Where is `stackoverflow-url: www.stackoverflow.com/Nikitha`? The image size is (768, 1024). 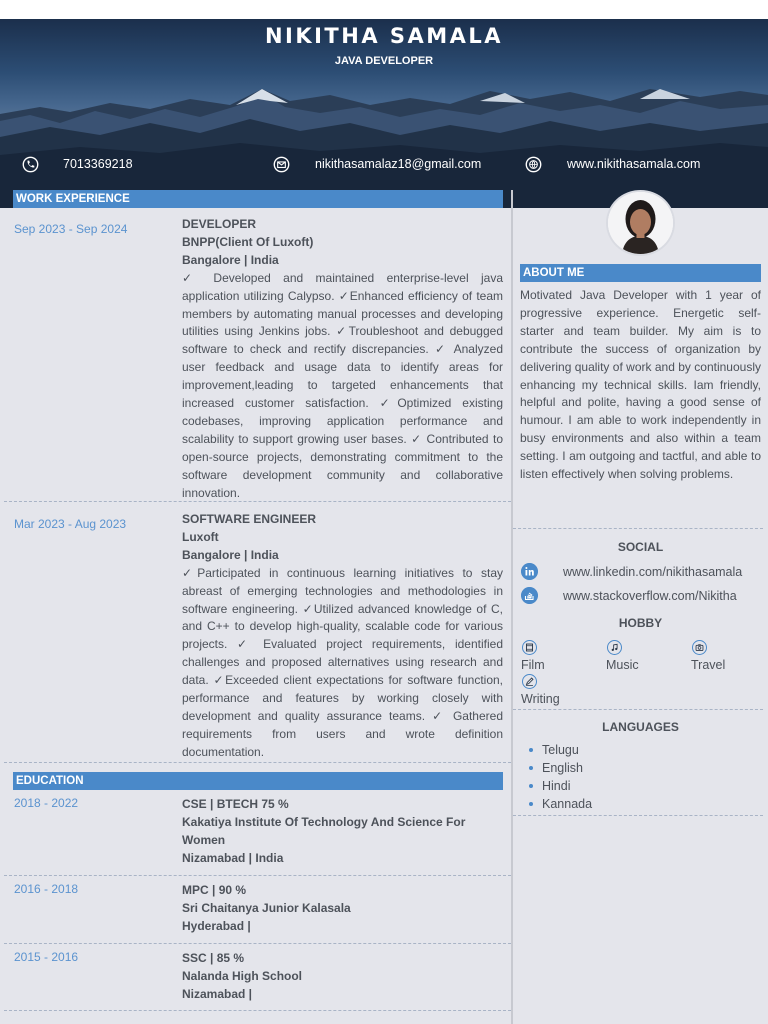
stackoverflow-url: www.stackoverflow.com/Nikitha is located at coordinates (650, 595).